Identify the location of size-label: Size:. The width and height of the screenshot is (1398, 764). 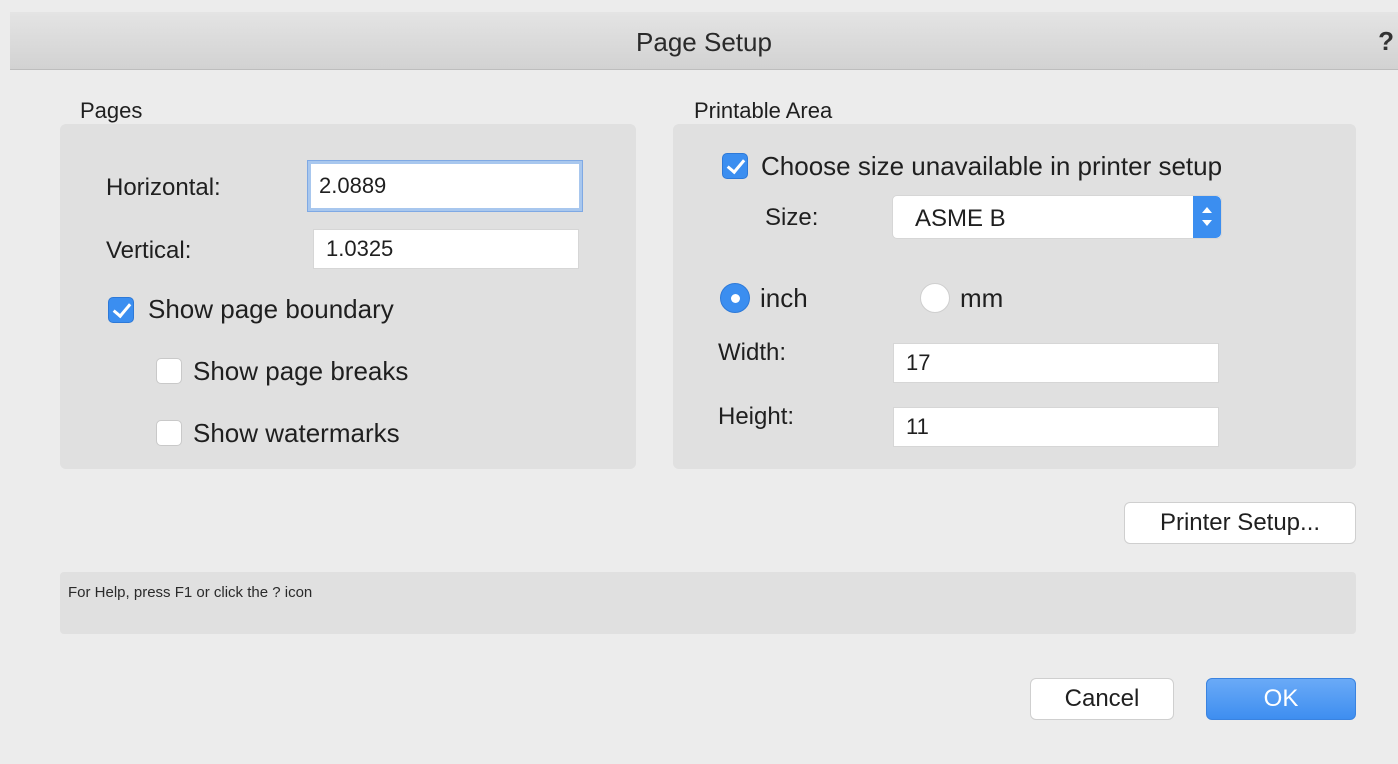
(792, 217).